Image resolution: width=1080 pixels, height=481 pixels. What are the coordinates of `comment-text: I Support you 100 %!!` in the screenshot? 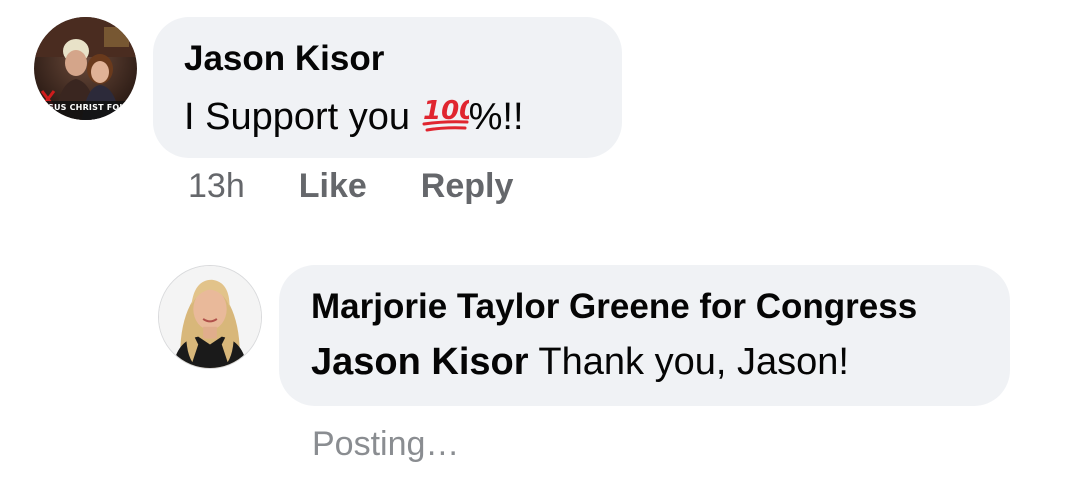 It's located at (354, 116).